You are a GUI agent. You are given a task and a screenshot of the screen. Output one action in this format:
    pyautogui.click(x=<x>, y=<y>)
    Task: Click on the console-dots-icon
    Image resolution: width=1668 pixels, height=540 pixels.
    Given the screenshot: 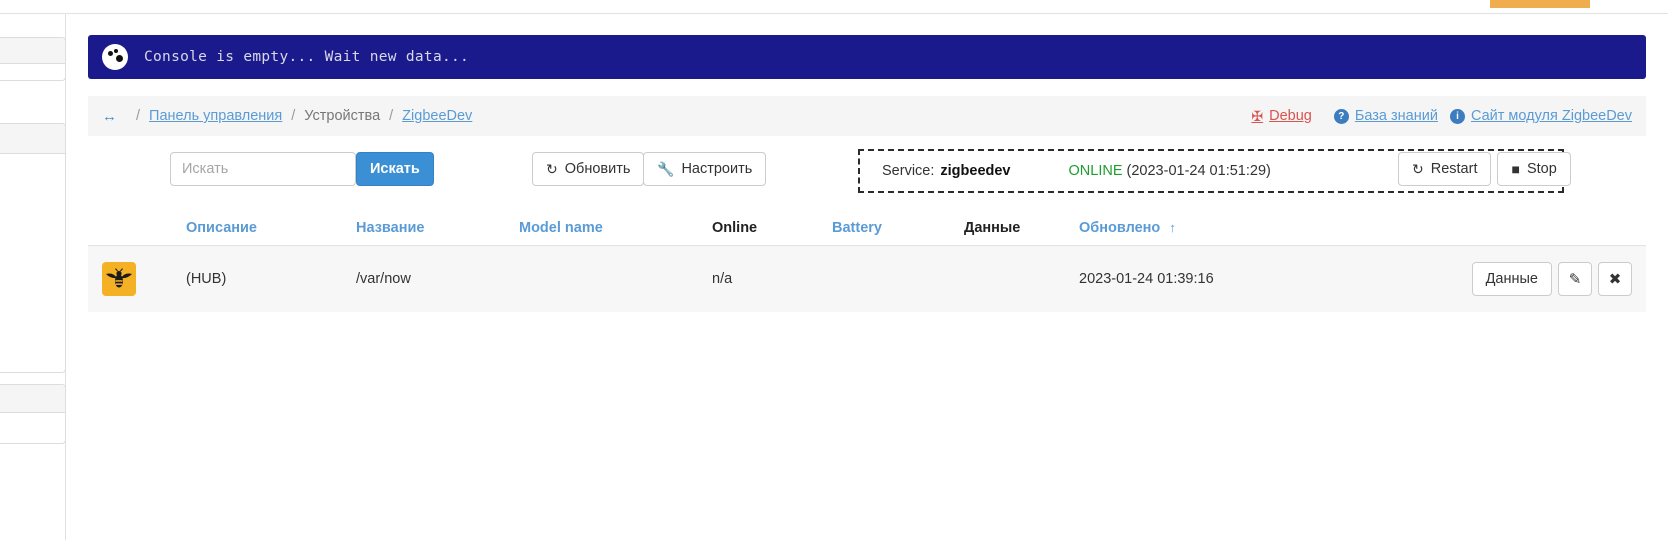 What is the action you would take?
    pyautogui.click(x=115, y=57)
    